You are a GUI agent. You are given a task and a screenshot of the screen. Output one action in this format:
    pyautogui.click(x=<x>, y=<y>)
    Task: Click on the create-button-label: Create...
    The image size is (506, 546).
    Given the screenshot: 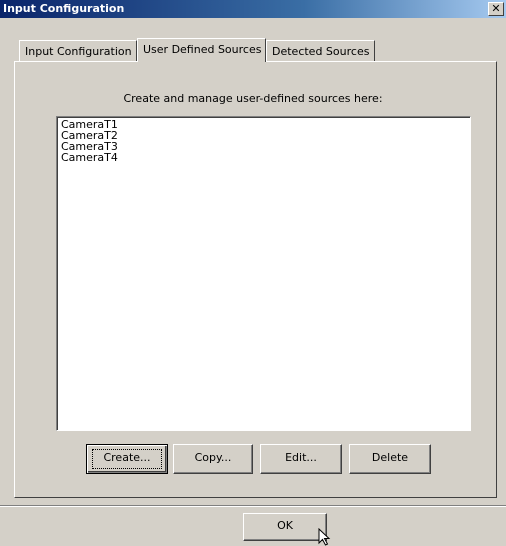 What is the action you would take?
    pyautogui.click(x=127, y=457)
    